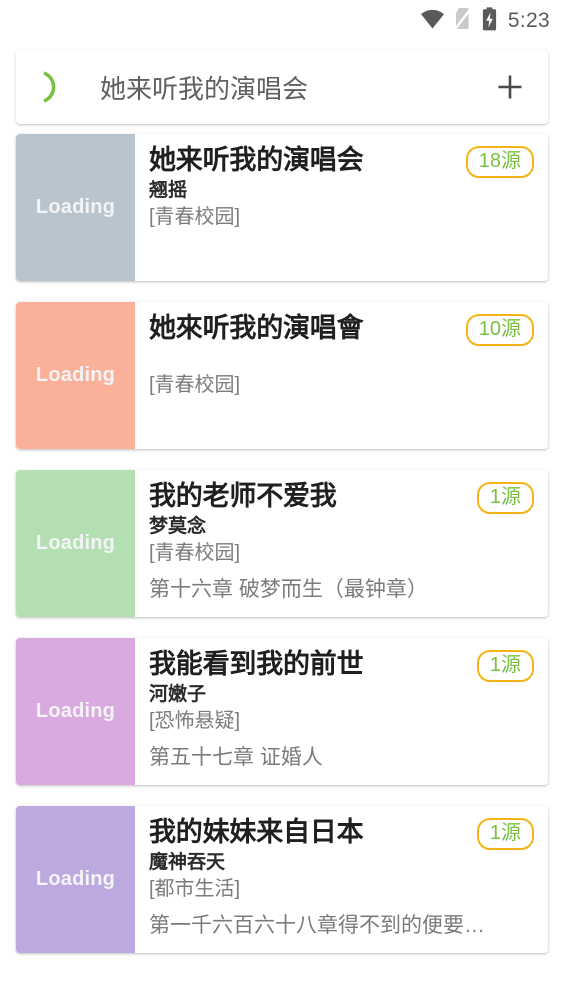  I want to click on search-bar-container: 她来听我的演唱会, so click(282, 86).